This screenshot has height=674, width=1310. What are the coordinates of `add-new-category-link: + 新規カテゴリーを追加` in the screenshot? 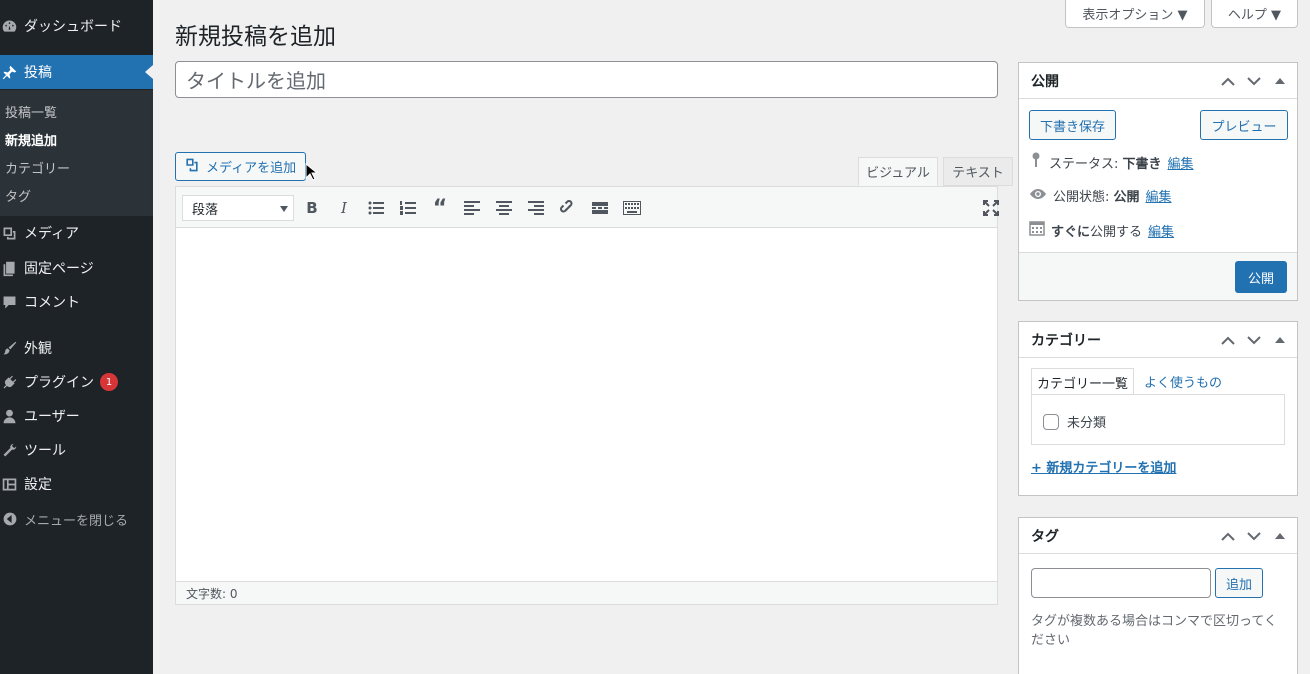 It's located at (1103, 466).